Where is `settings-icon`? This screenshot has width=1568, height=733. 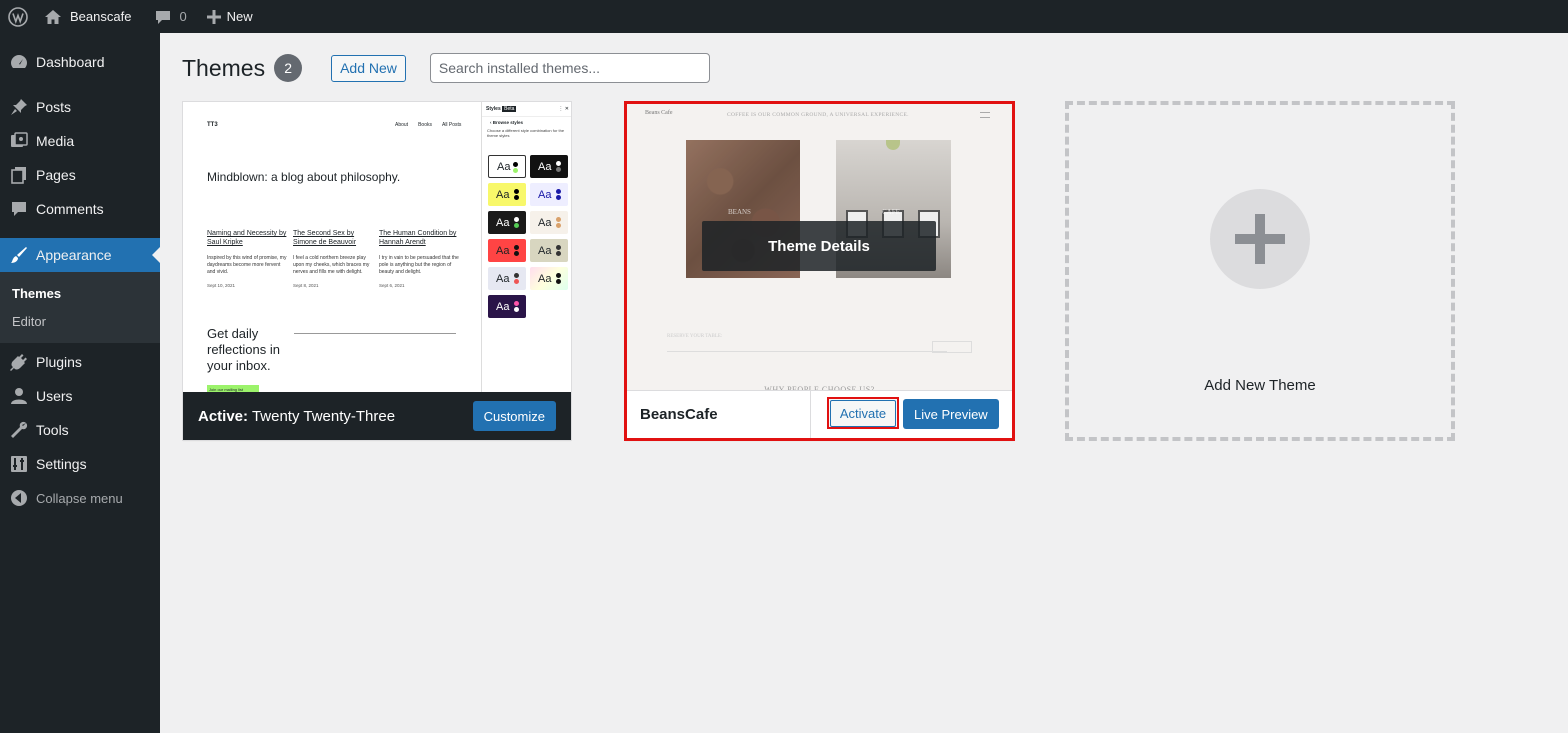
settings-icon is located at coordinates (19, 464).